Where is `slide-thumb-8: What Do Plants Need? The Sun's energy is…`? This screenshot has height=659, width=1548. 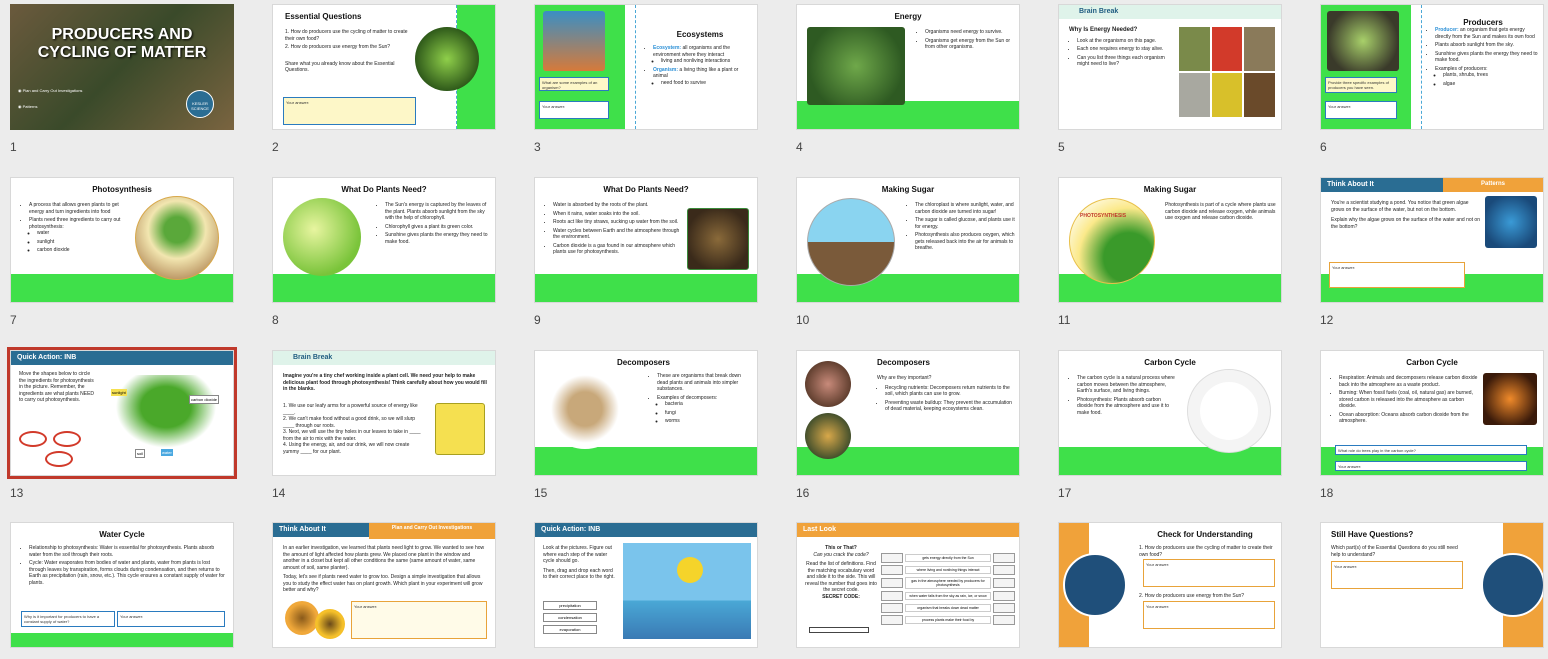 slide-thumb-8: What Do Plants Need? The Sun's energy is… is located at coordinates (380, 252).